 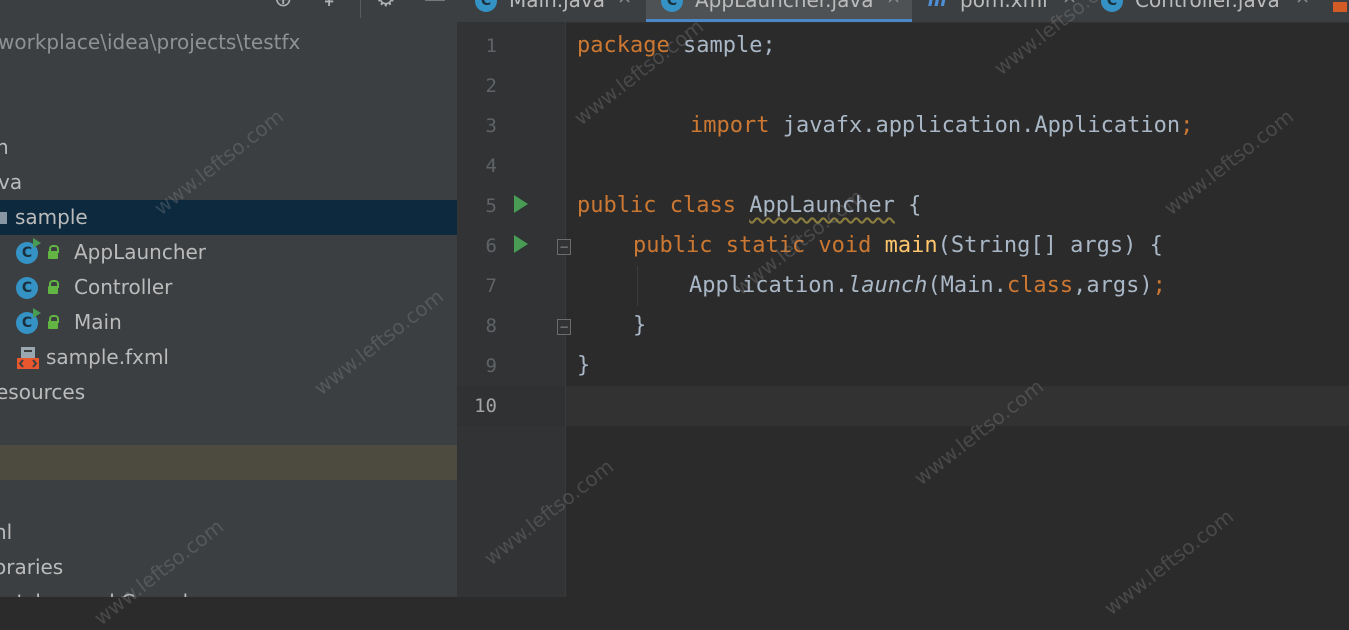 I want to click on line-number: 7, so click(x=491, y=286).